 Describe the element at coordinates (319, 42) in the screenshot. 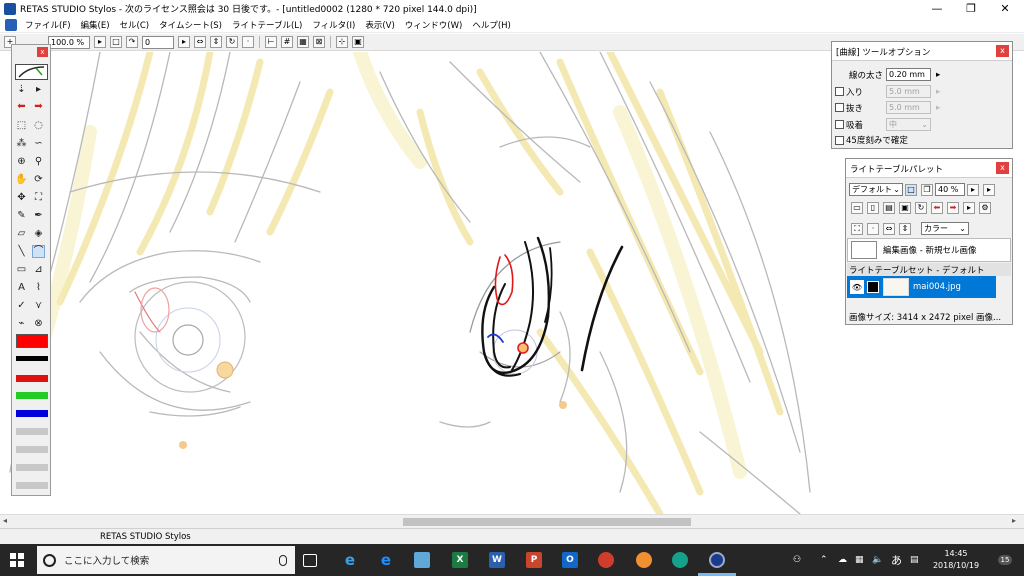

I see `guide-icon: ⊠` at that location.